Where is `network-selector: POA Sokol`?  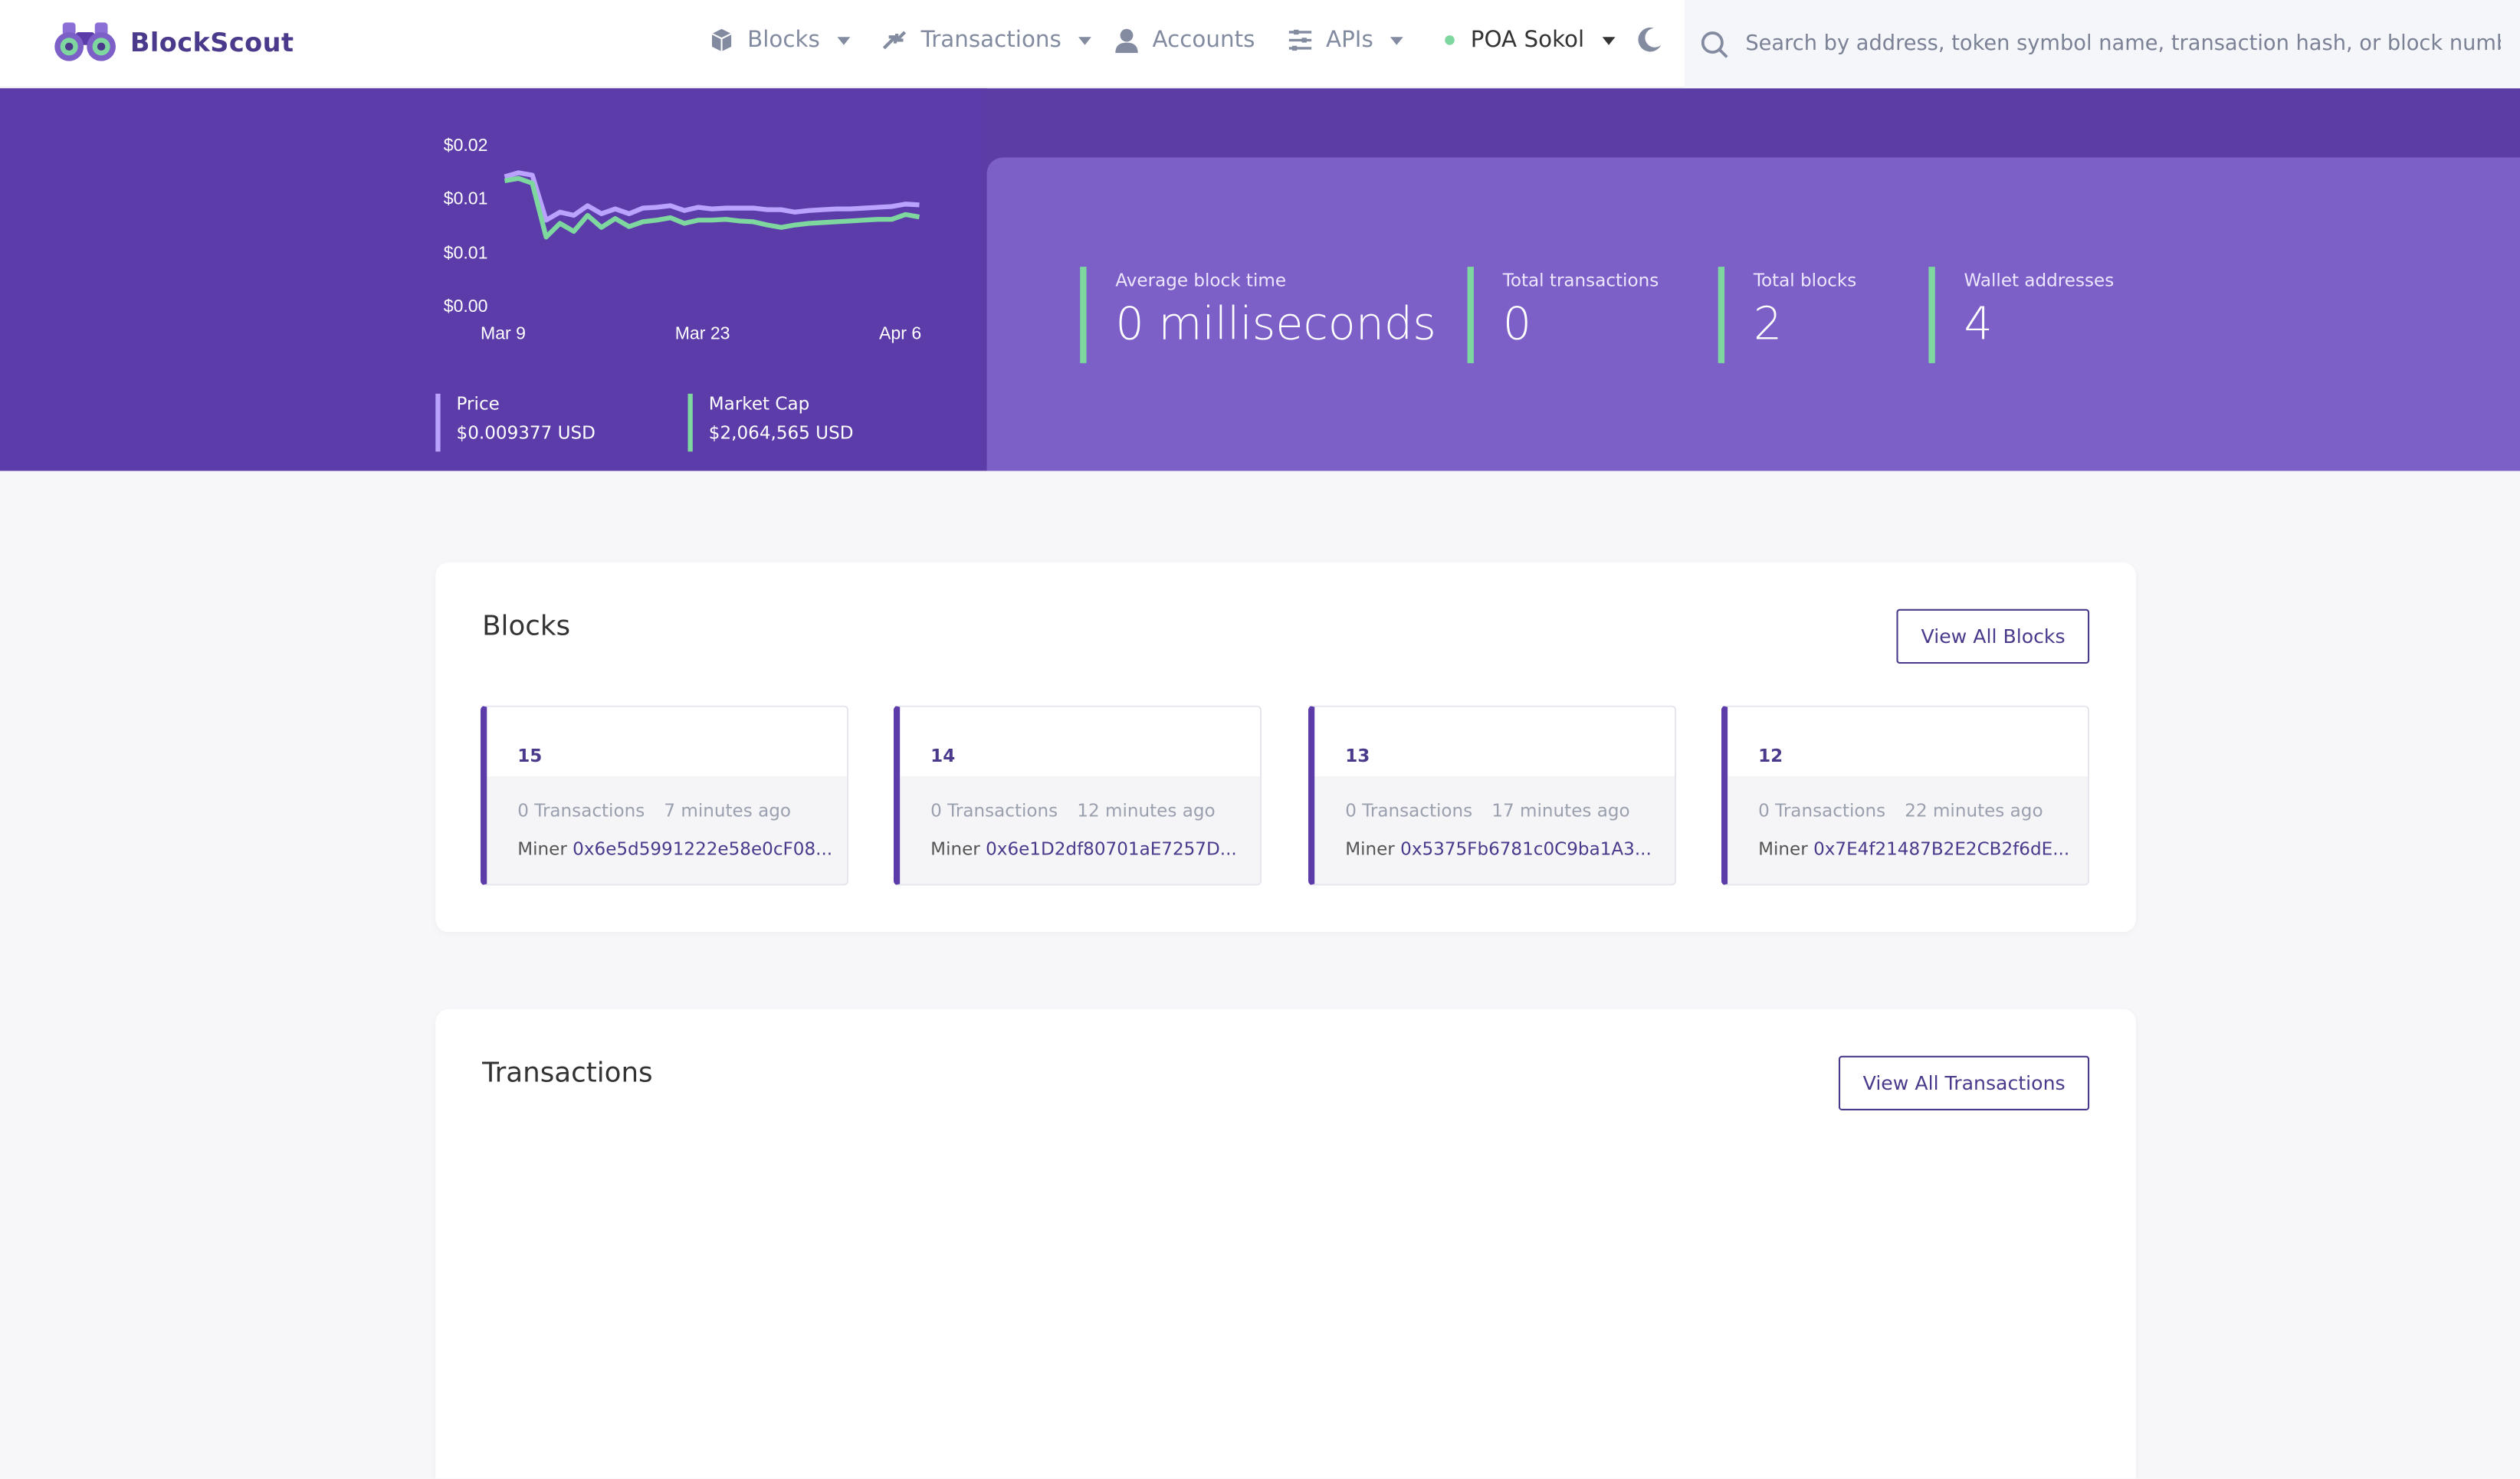
network-selector: POA Sokol is located at coordinates (1530, 40).